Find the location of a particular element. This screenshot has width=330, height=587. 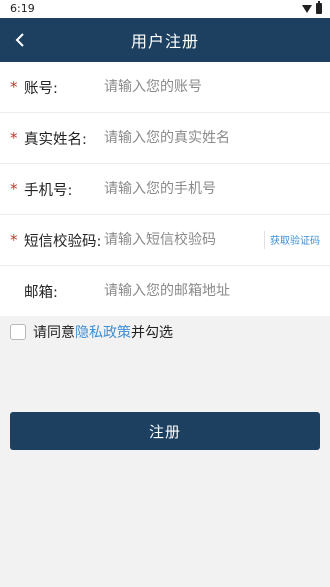

back-button is located at coordinates (20, 40).